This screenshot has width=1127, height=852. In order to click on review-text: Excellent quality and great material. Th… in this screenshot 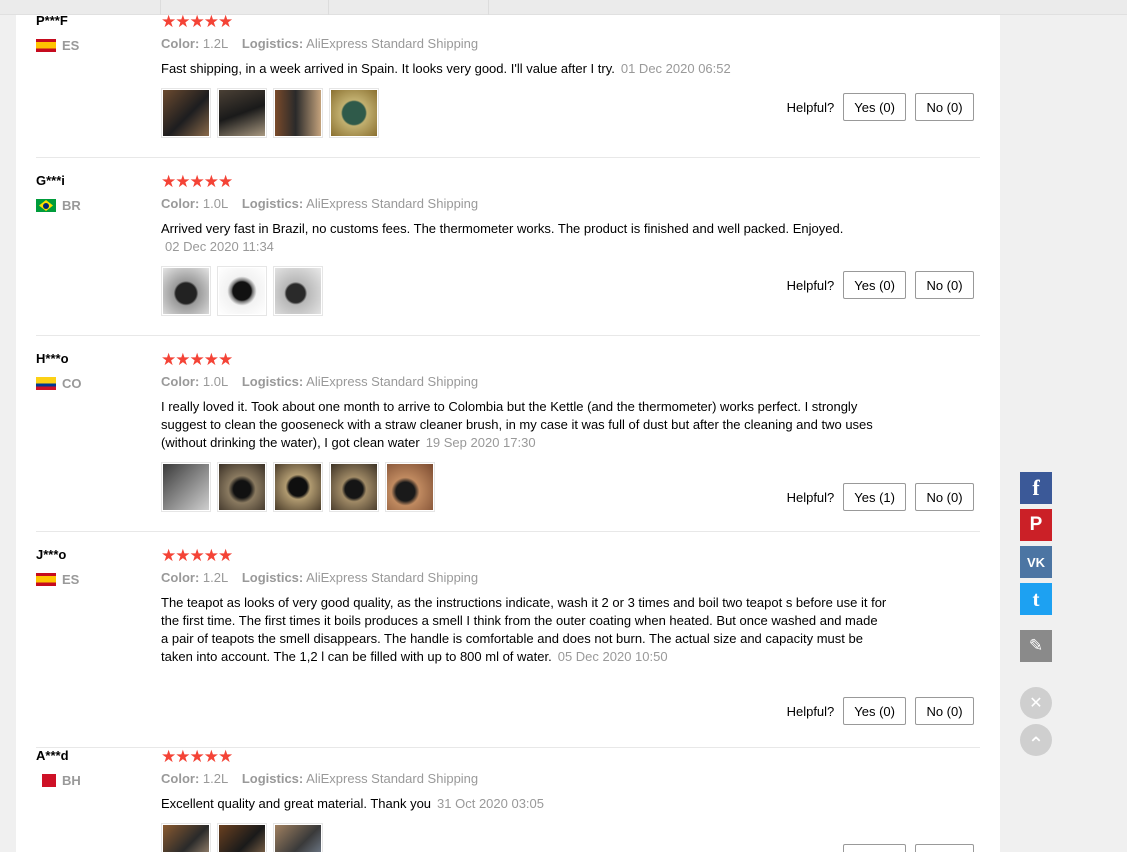, I will do `click(523, 804)`.